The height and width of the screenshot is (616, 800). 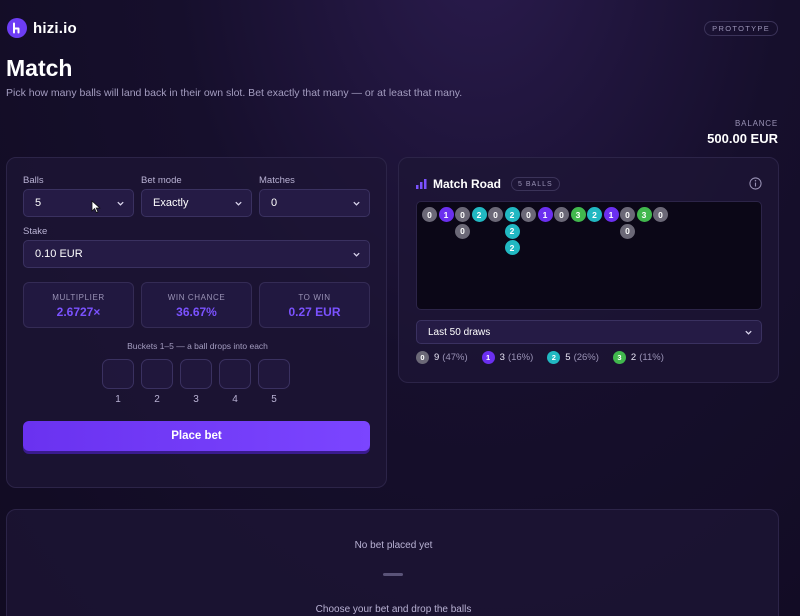 I want to click on balance-value: 500.00 EUR, so click(x=742, y=138).